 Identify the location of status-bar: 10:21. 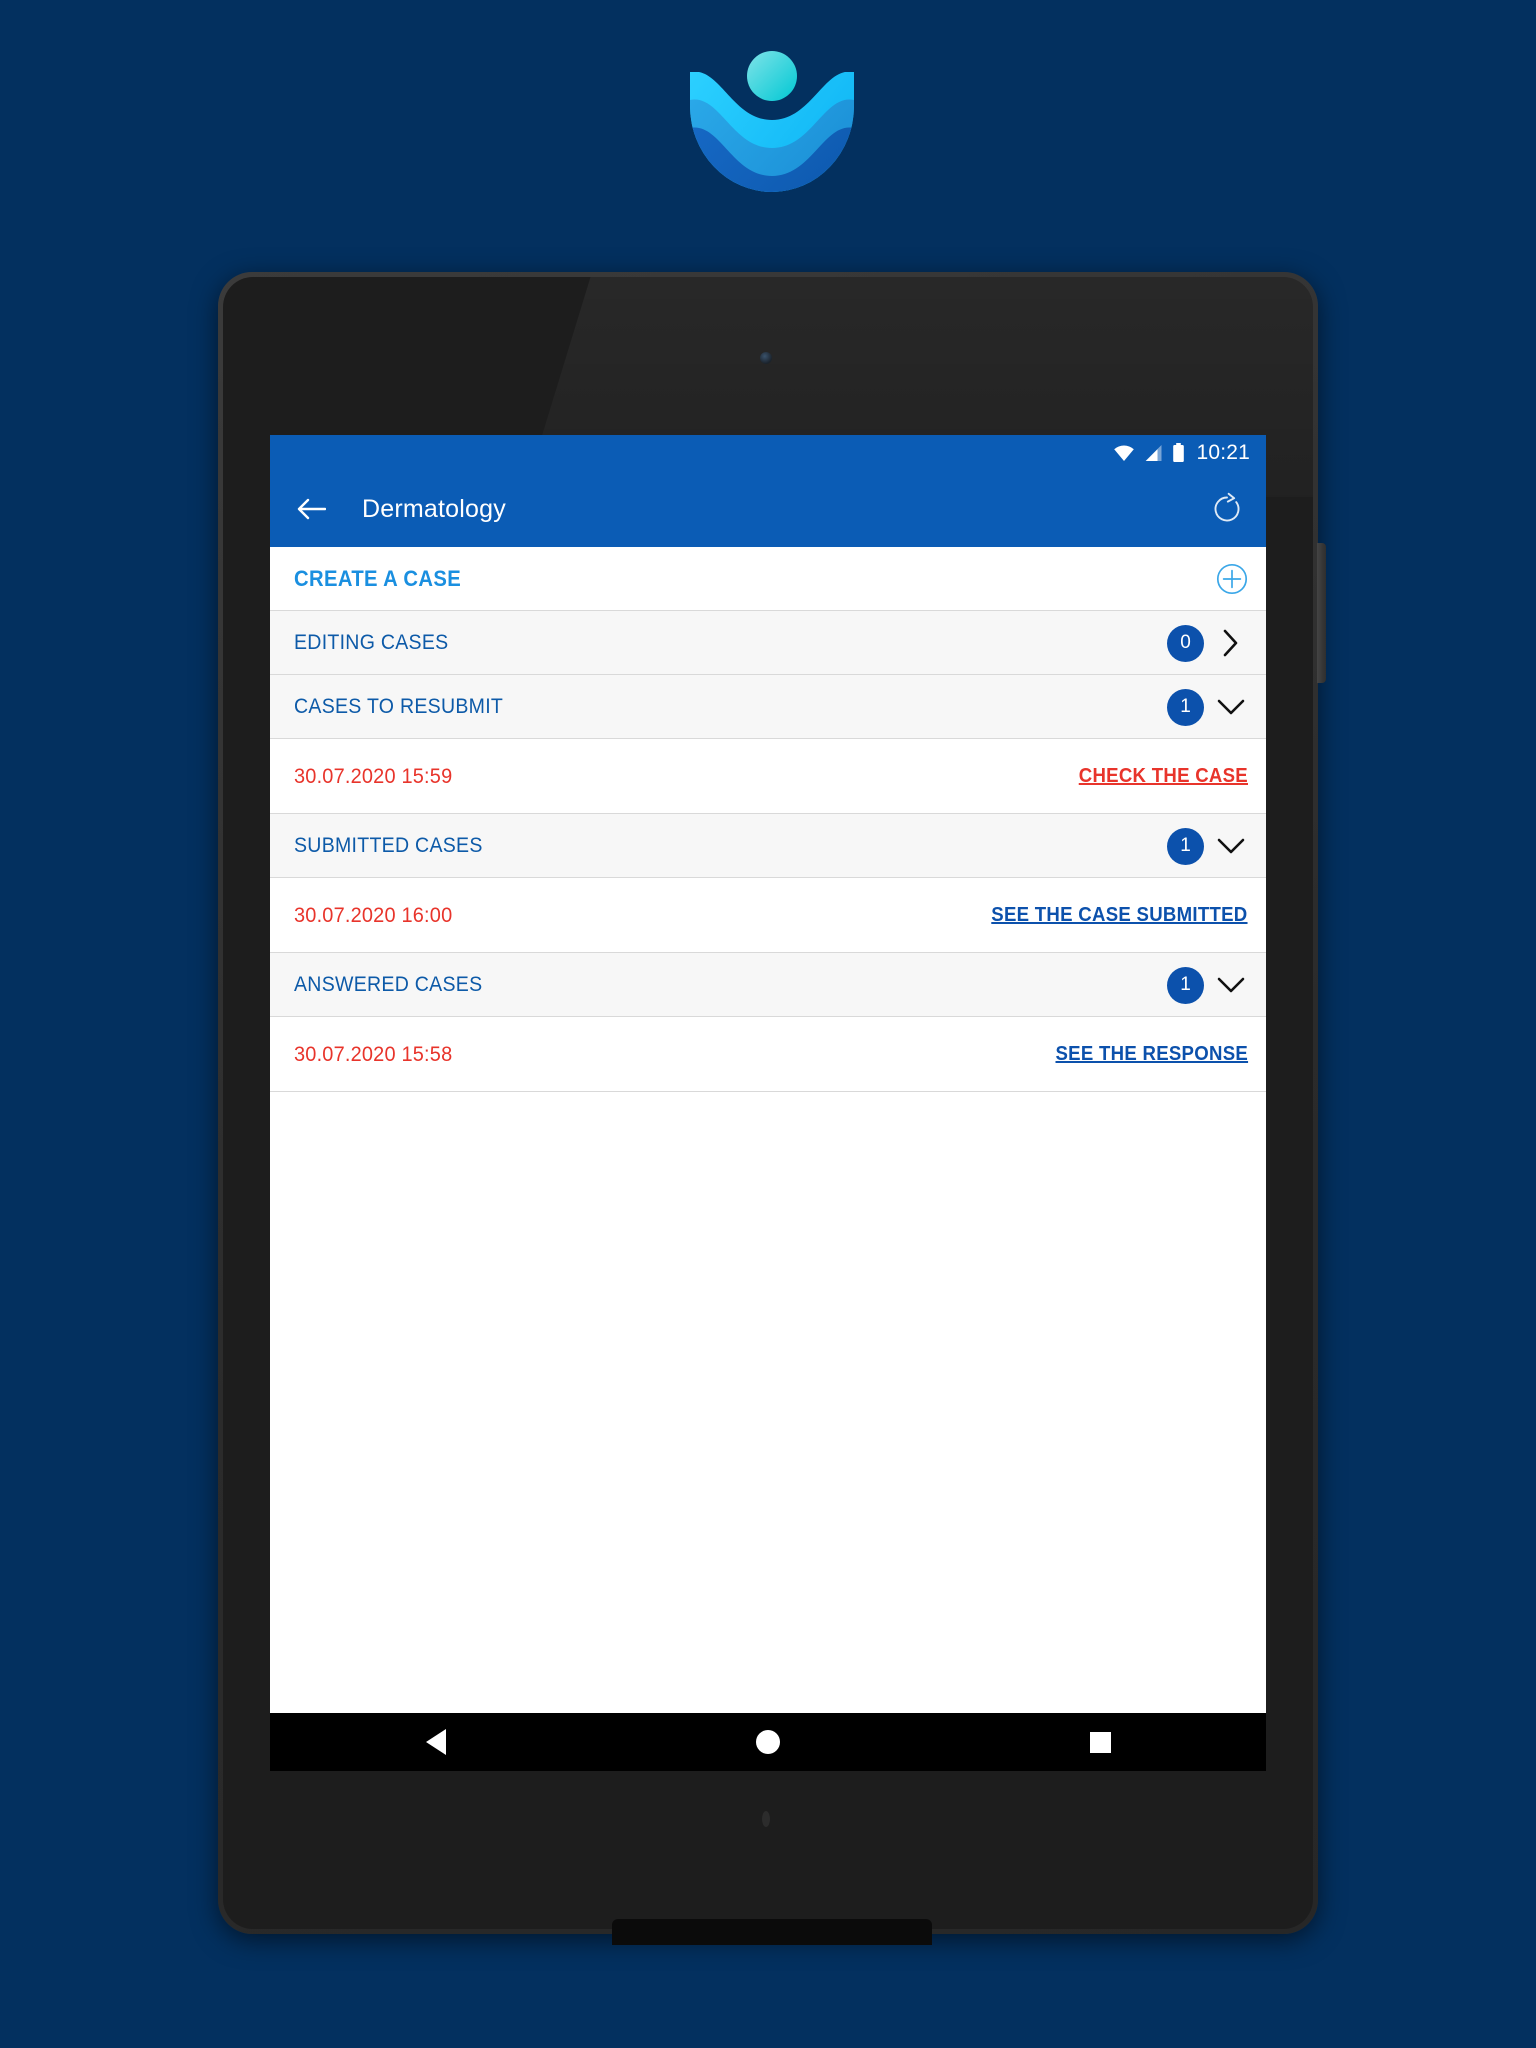
(768, 453).